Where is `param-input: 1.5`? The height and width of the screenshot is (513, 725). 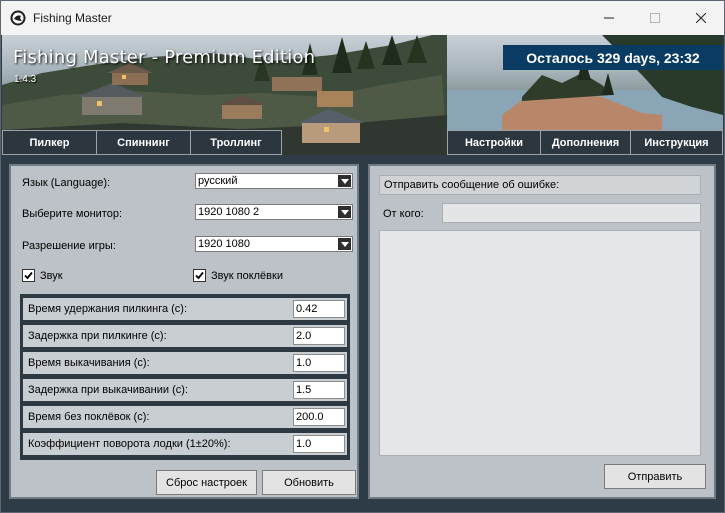 param-input: 1.5 is located at coordinates (319, 390).